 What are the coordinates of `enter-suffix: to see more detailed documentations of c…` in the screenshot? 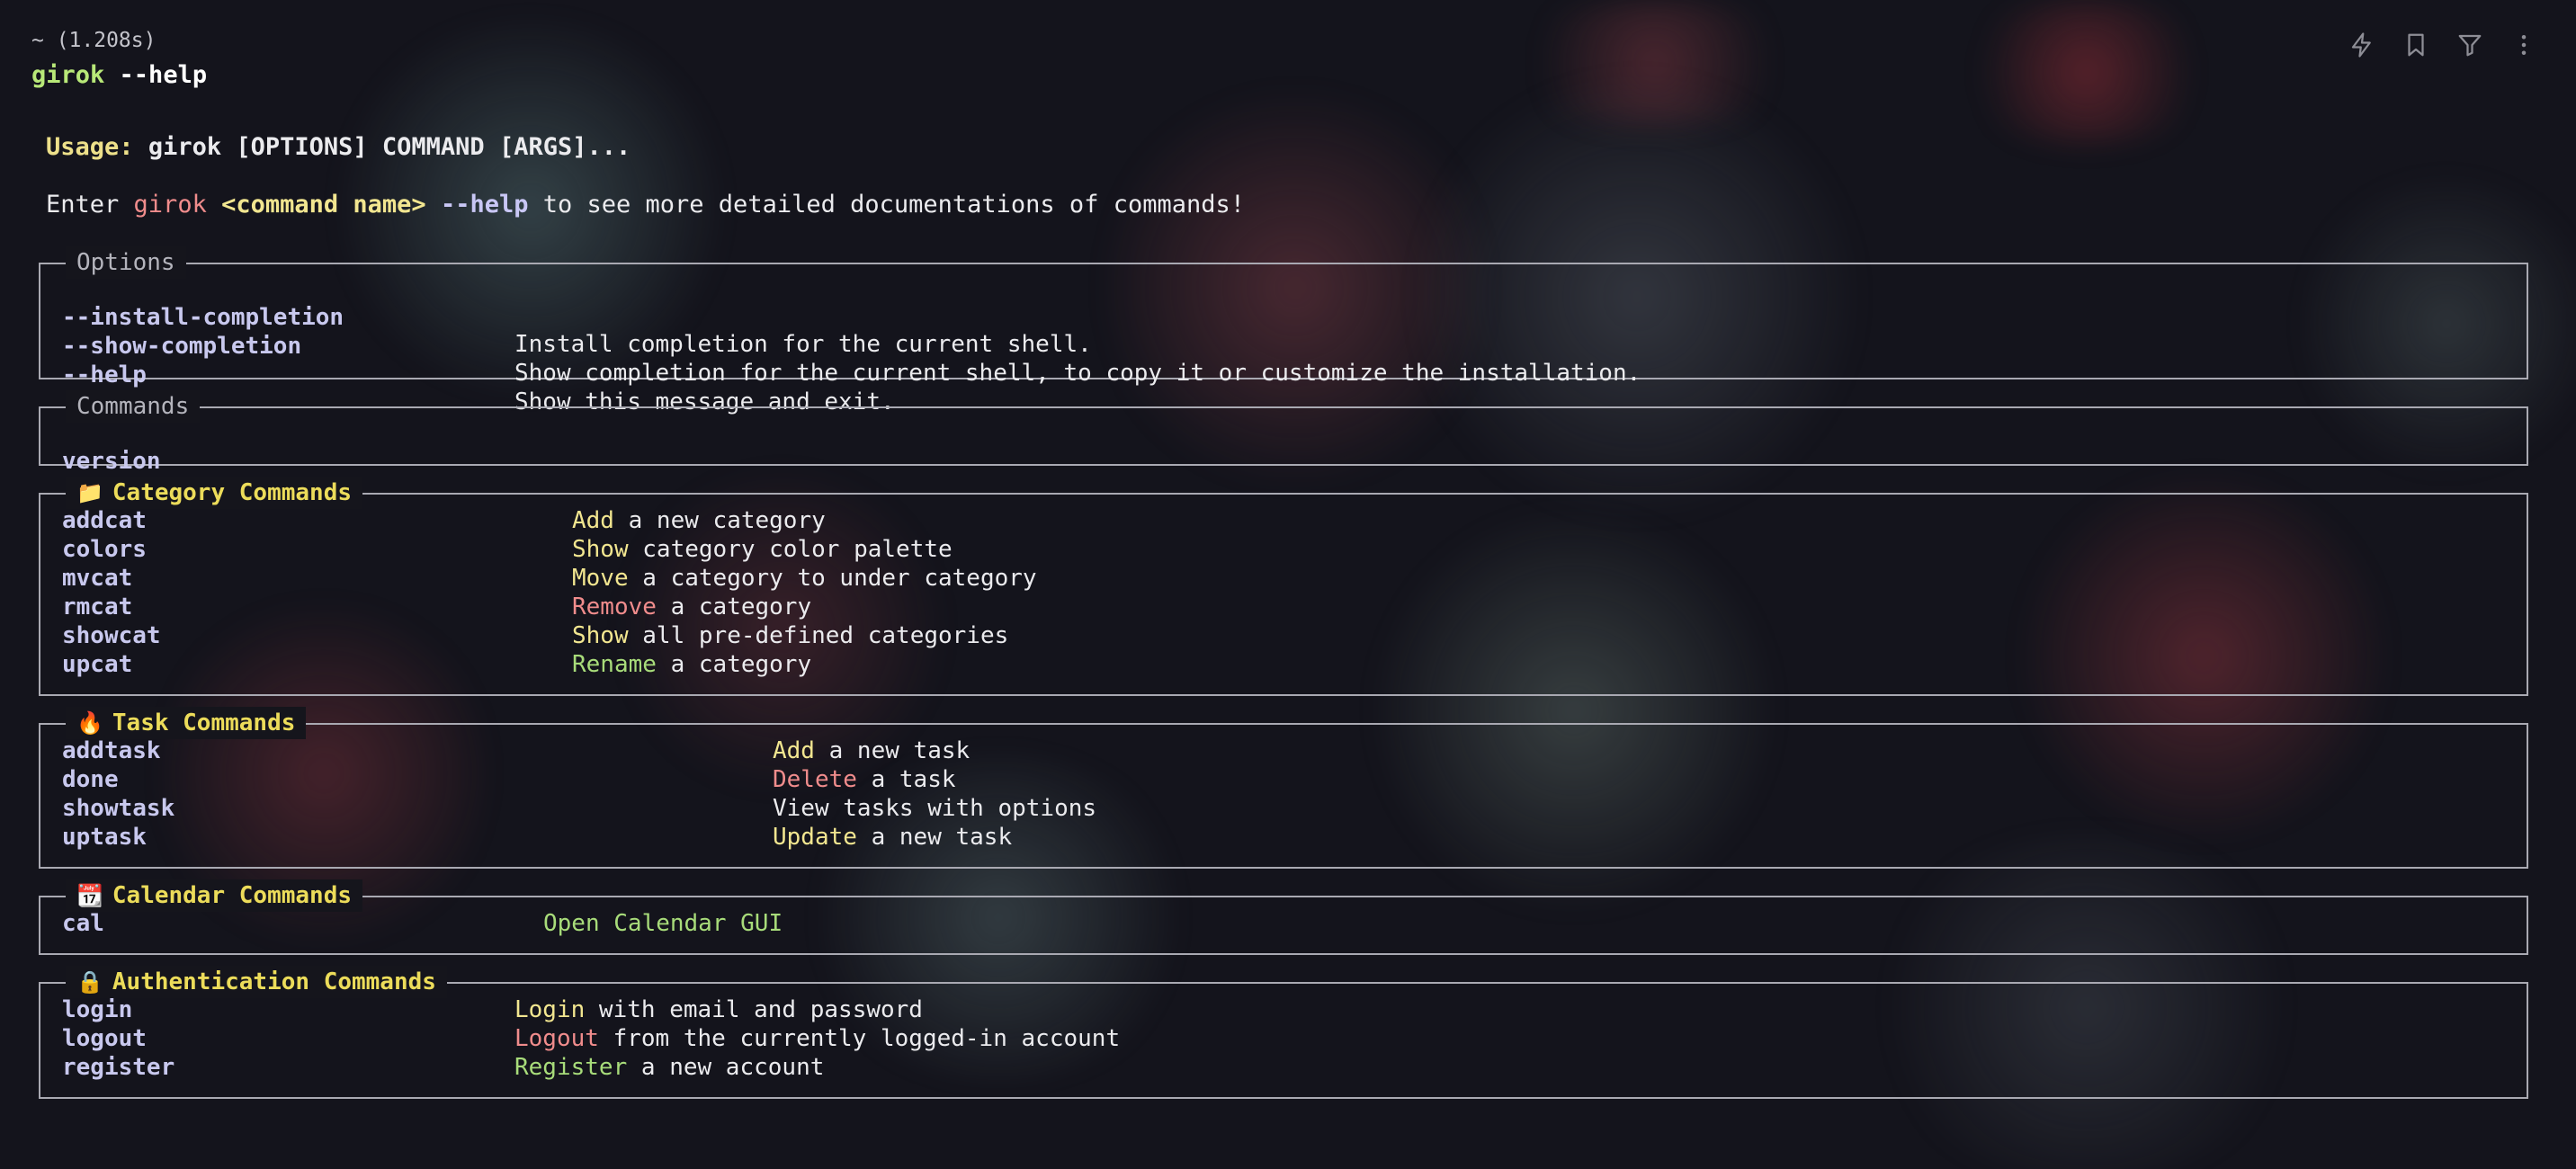 It's located at (886, 205).